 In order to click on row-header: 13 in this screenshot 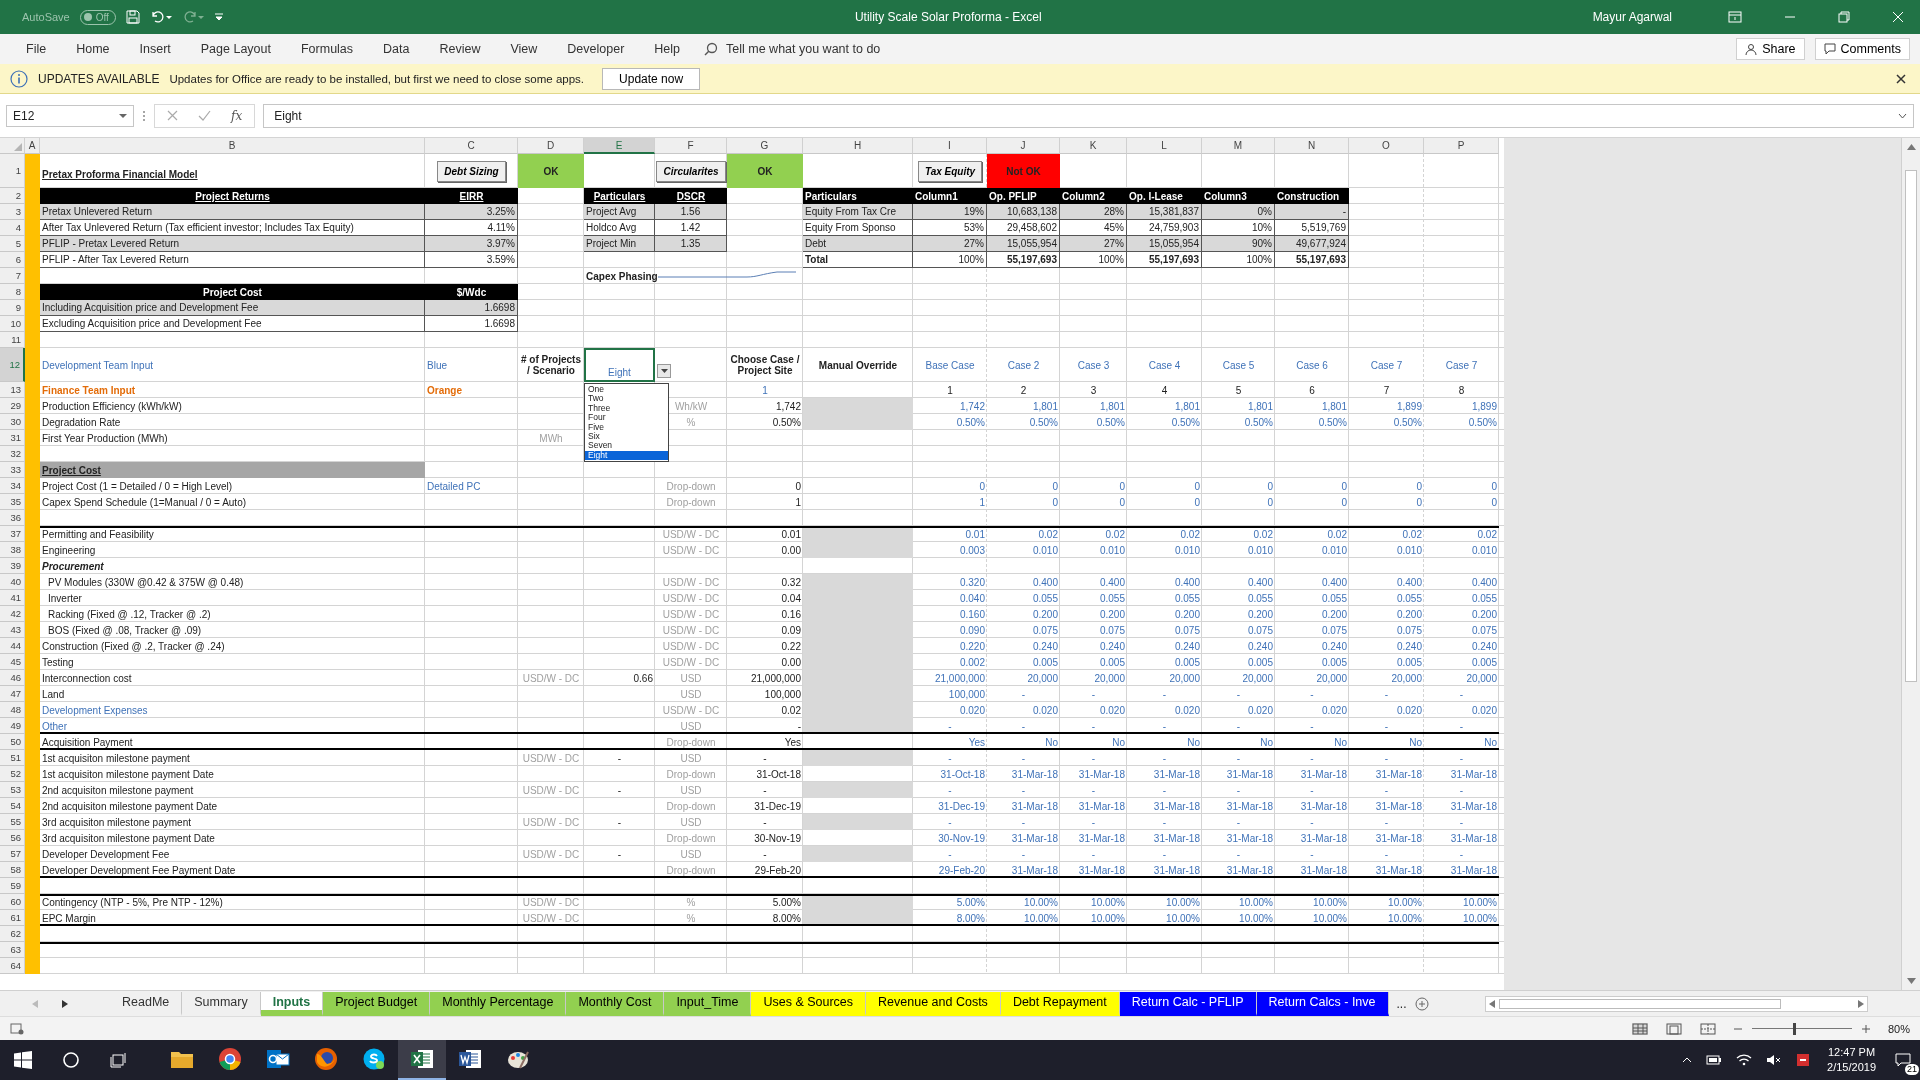, I will do `click(12, 390)`.